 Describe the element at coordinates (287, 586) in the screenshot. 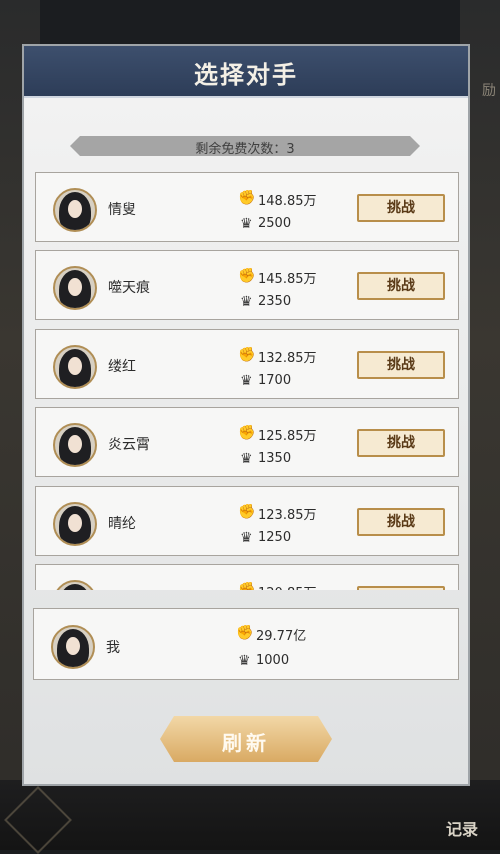

I see `opponent-power: 120.85万` at that location.